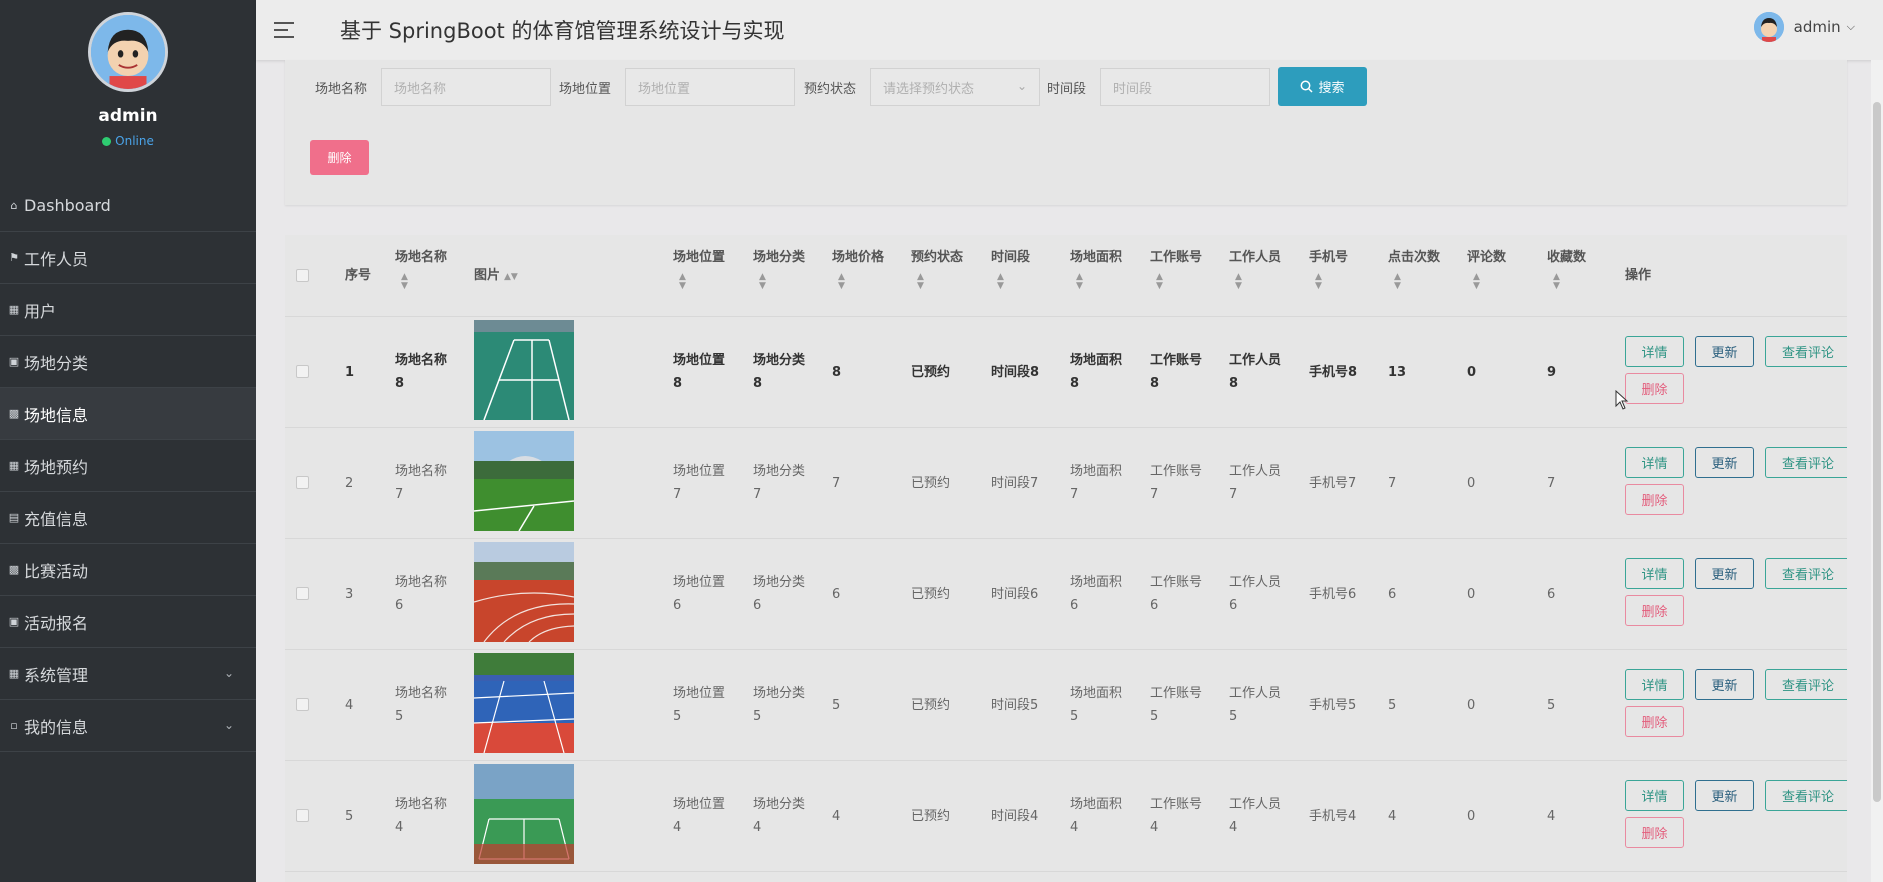  What do you see at coordinates (1566, 269) in the screenshot?
I see `col-favorites: 收藏数 ▲ ▼` at bounding box center [1566, 269].